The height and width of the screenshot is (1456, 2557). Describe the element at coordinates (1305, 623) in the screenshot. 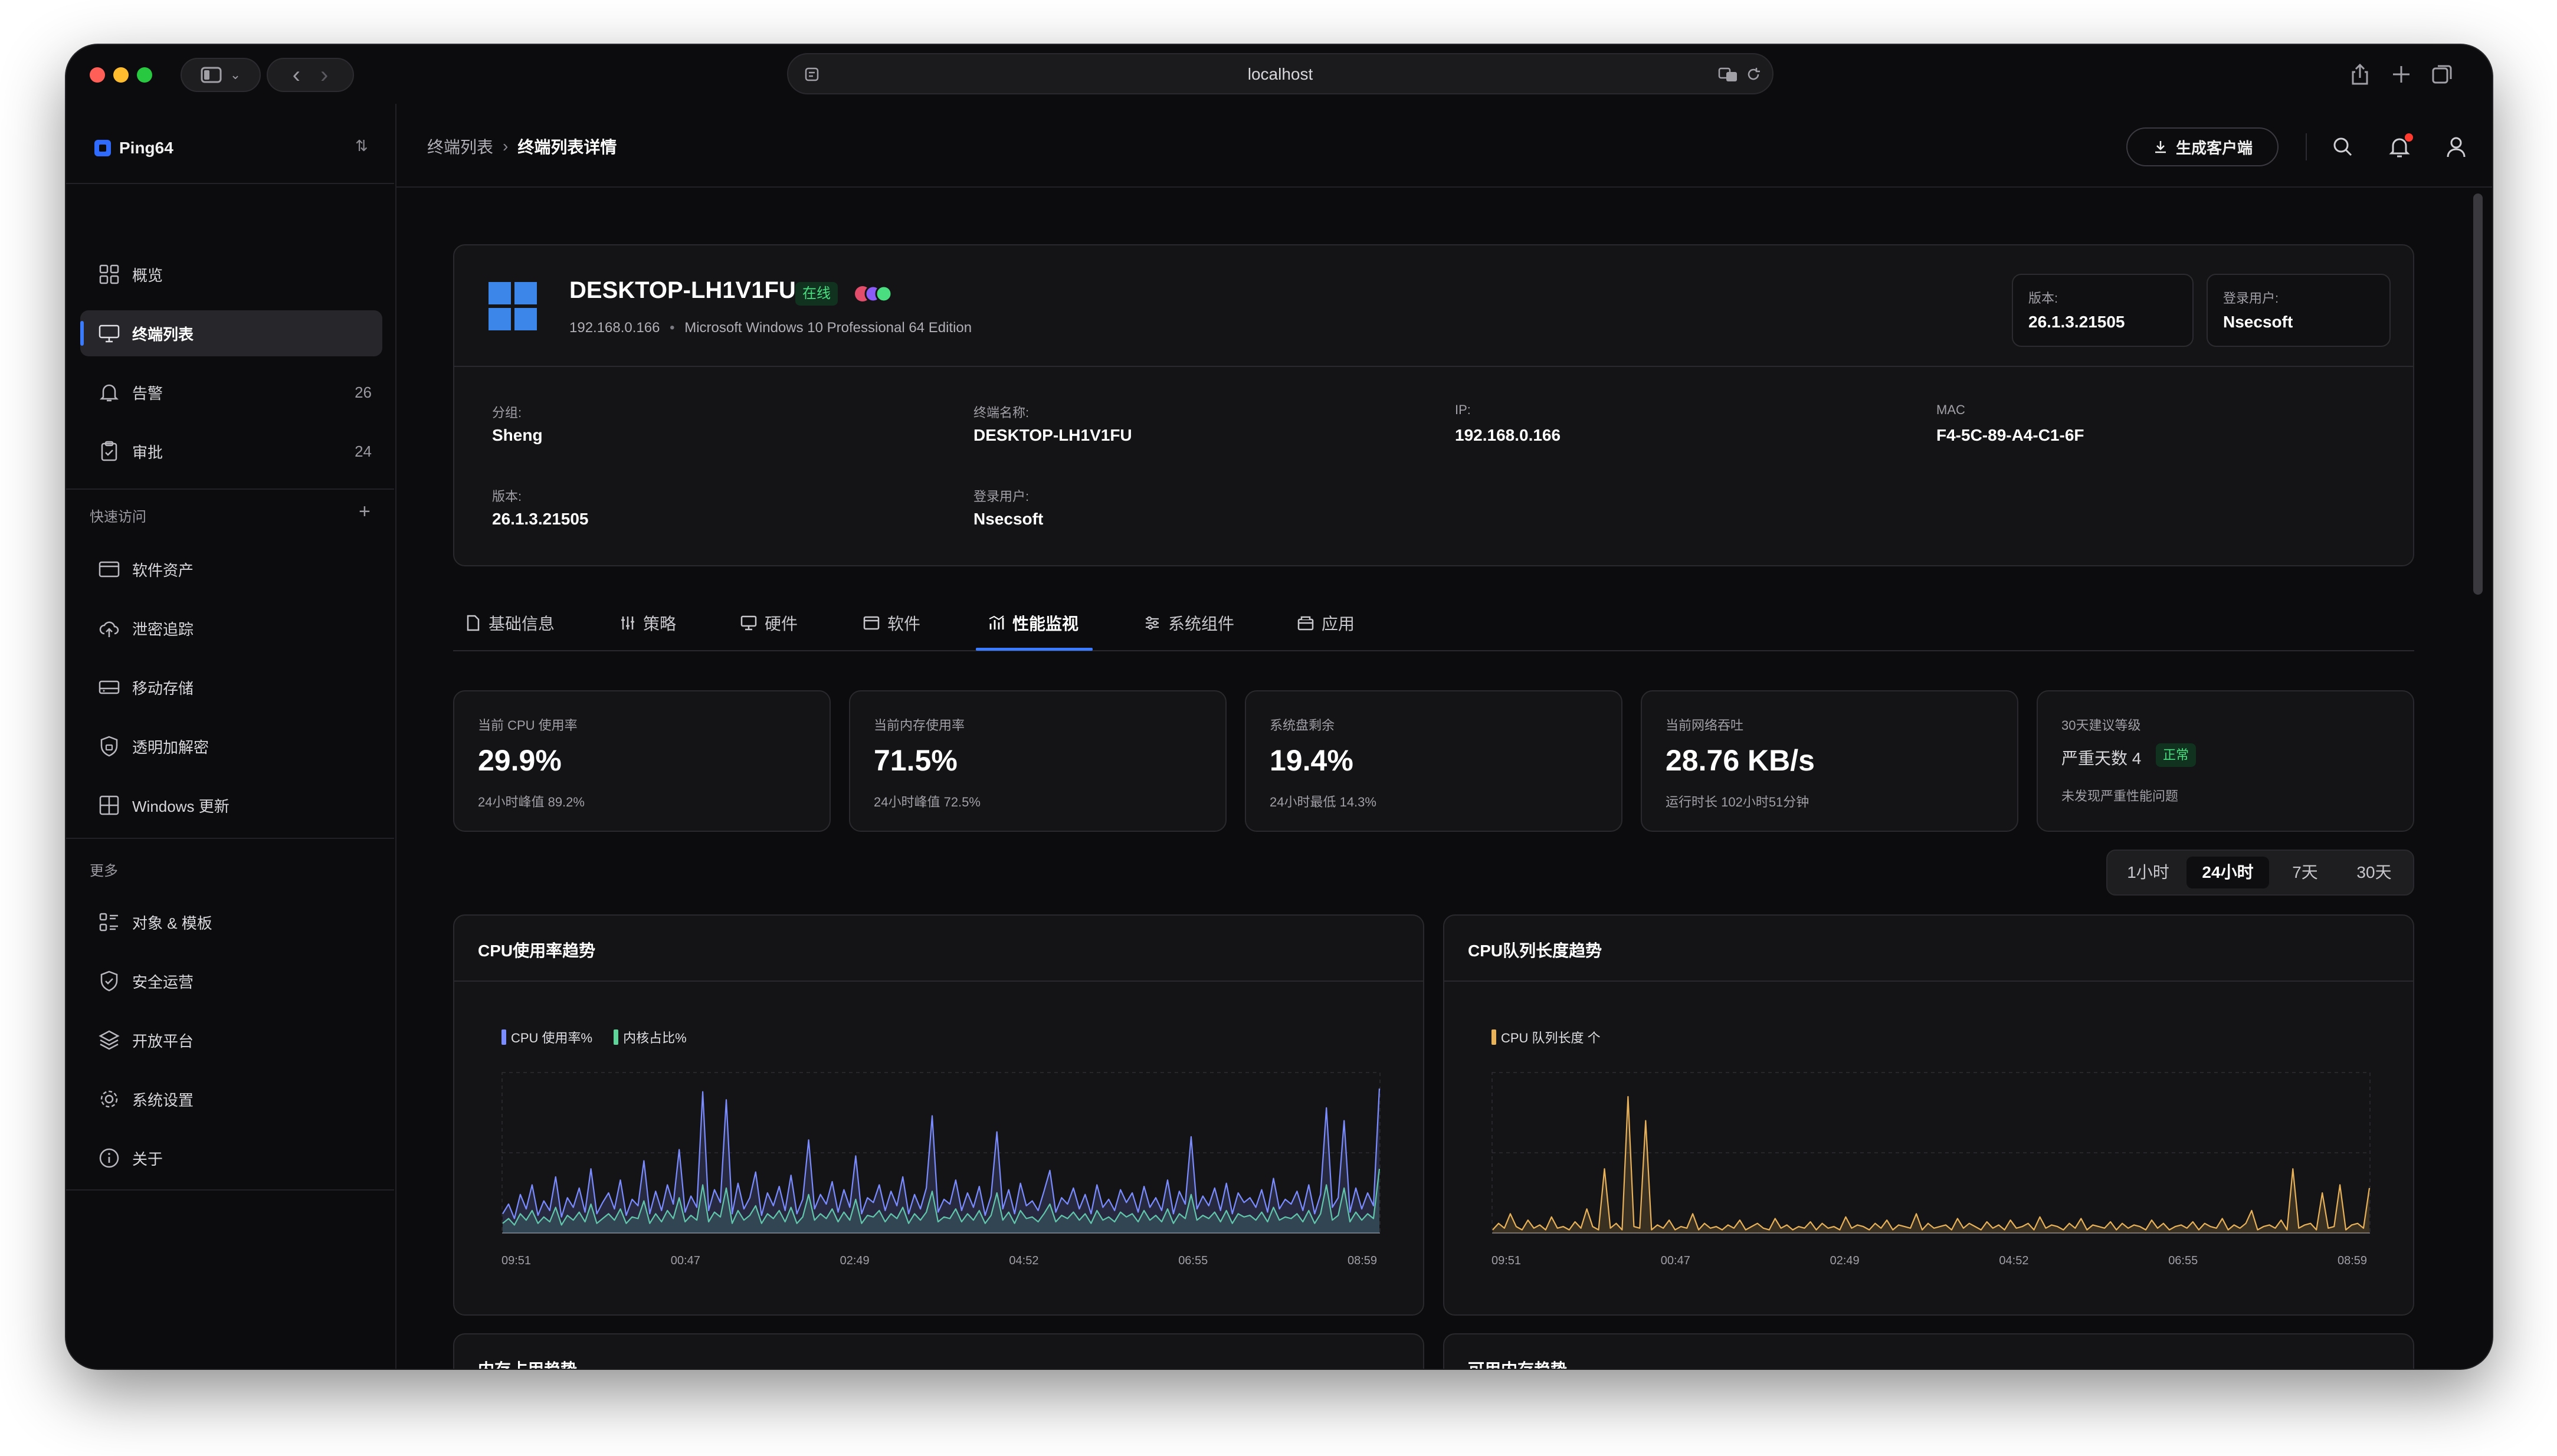

I see `package-icon` at that location.